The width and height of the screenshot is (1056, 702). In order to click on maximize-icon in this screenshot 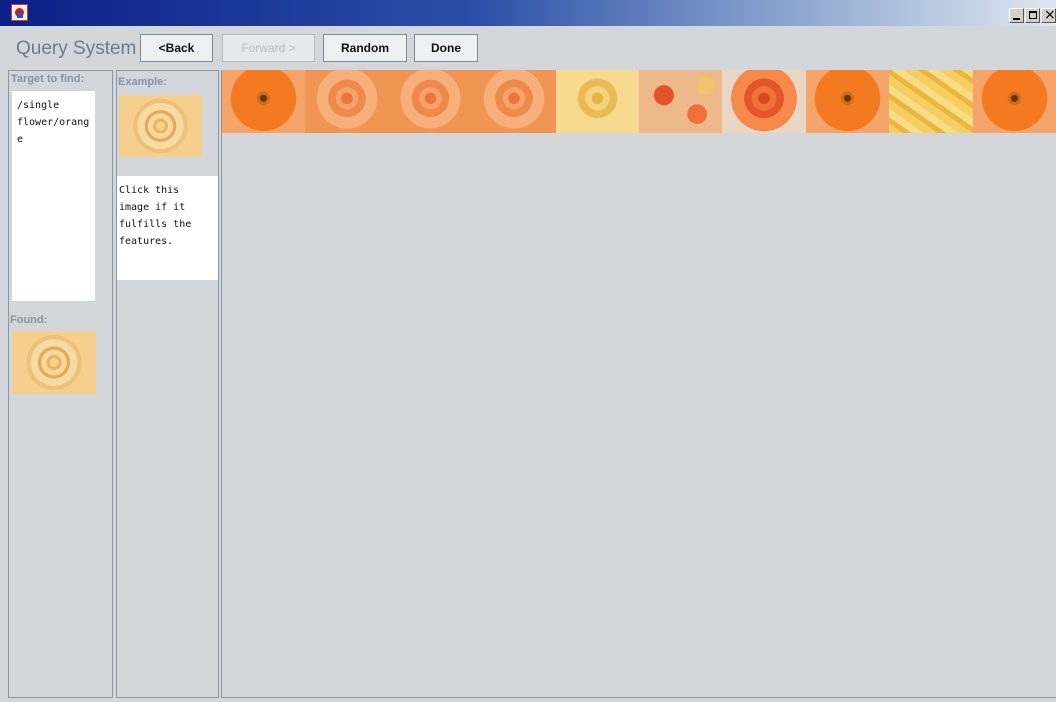, I will do `click(1033, 15)`.